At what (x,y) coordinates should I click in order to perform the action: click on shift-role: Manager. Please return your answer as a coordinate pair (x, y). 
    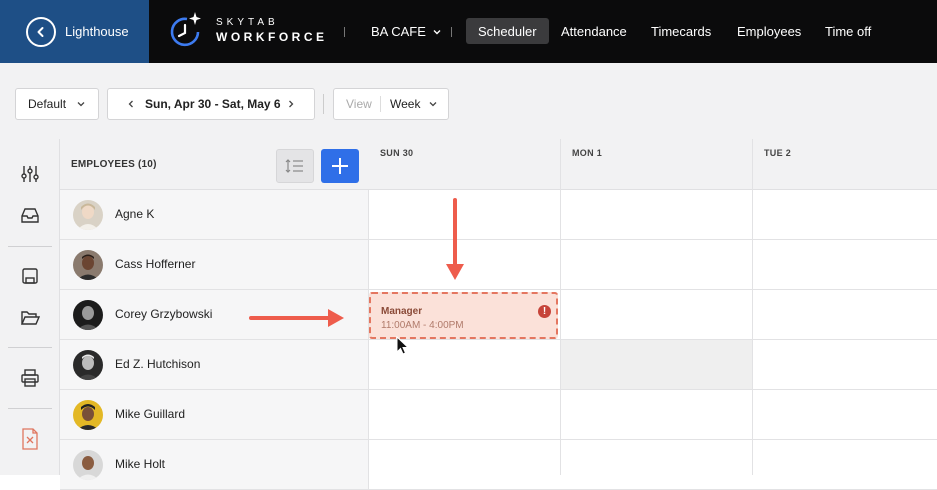
    Looking at the image, I should click on (402, 311).